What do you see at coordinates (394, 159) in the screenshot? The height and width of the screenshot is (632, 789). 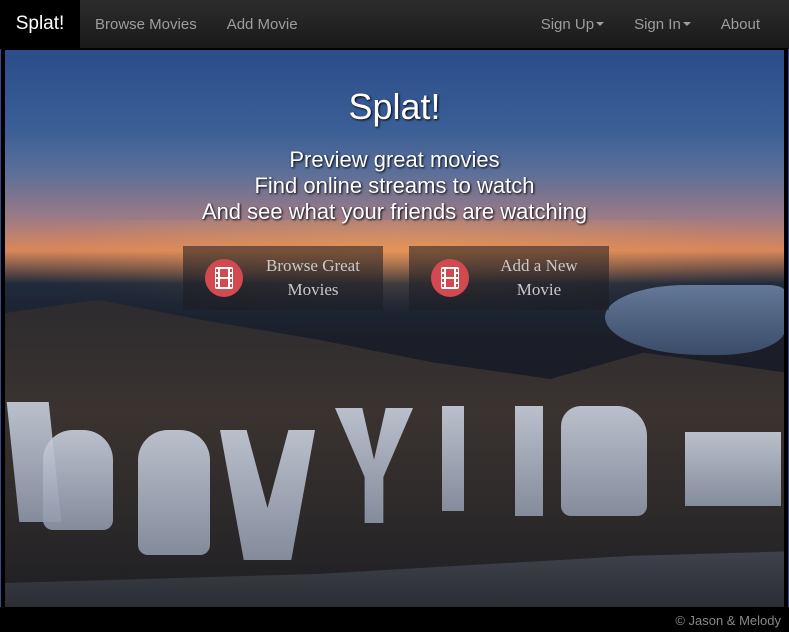 I see `hero-tagline: Preview great movies` at bounding box center [394, 159].